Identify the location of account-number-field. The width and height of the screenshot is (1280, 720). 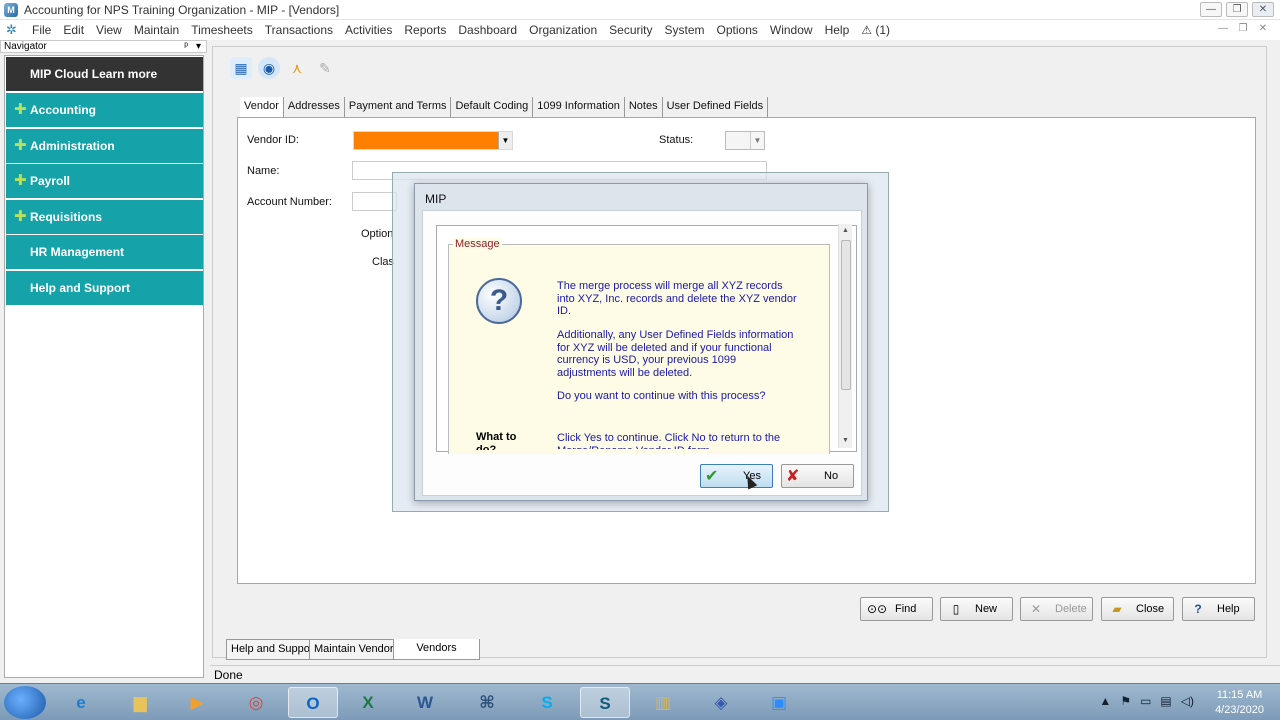
(374, 201).